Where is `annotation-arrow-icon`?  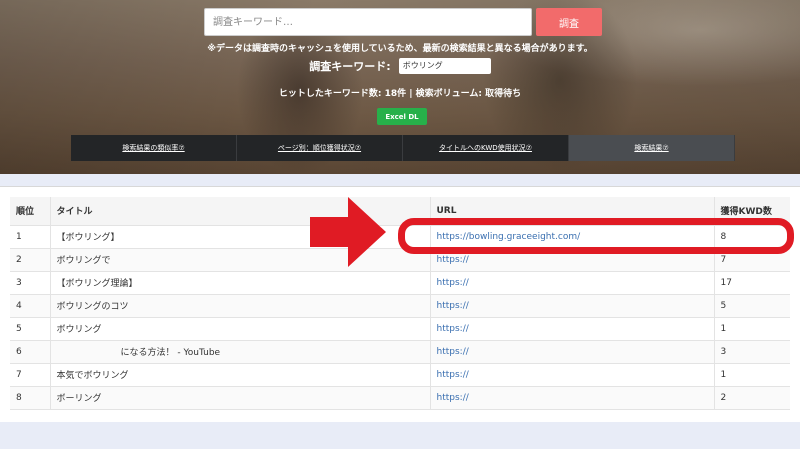
annotation-arrow-icon is located at coordinates (348, 232).